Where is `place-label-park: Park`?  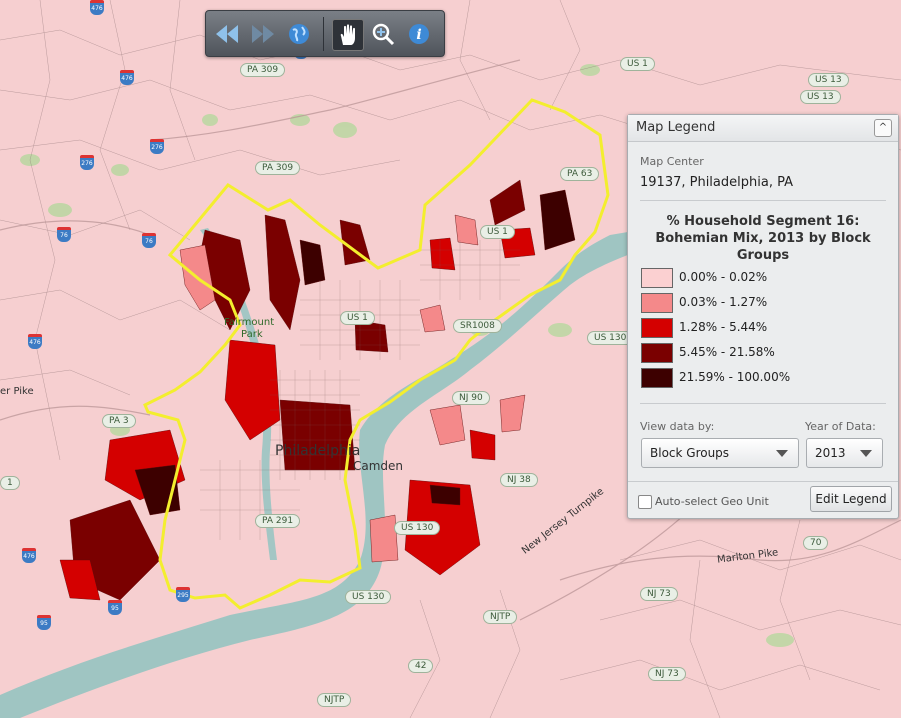
place-label-park: Park is located at coordinates (252, 334).